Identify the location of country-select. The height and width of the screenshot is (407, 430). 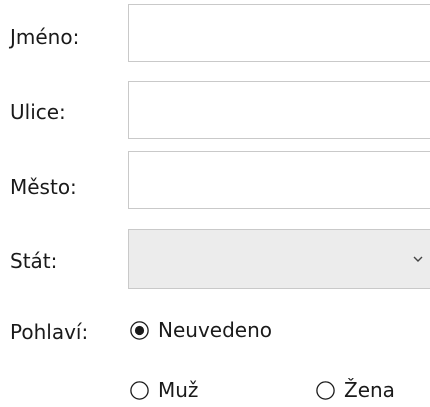
(279, 259).